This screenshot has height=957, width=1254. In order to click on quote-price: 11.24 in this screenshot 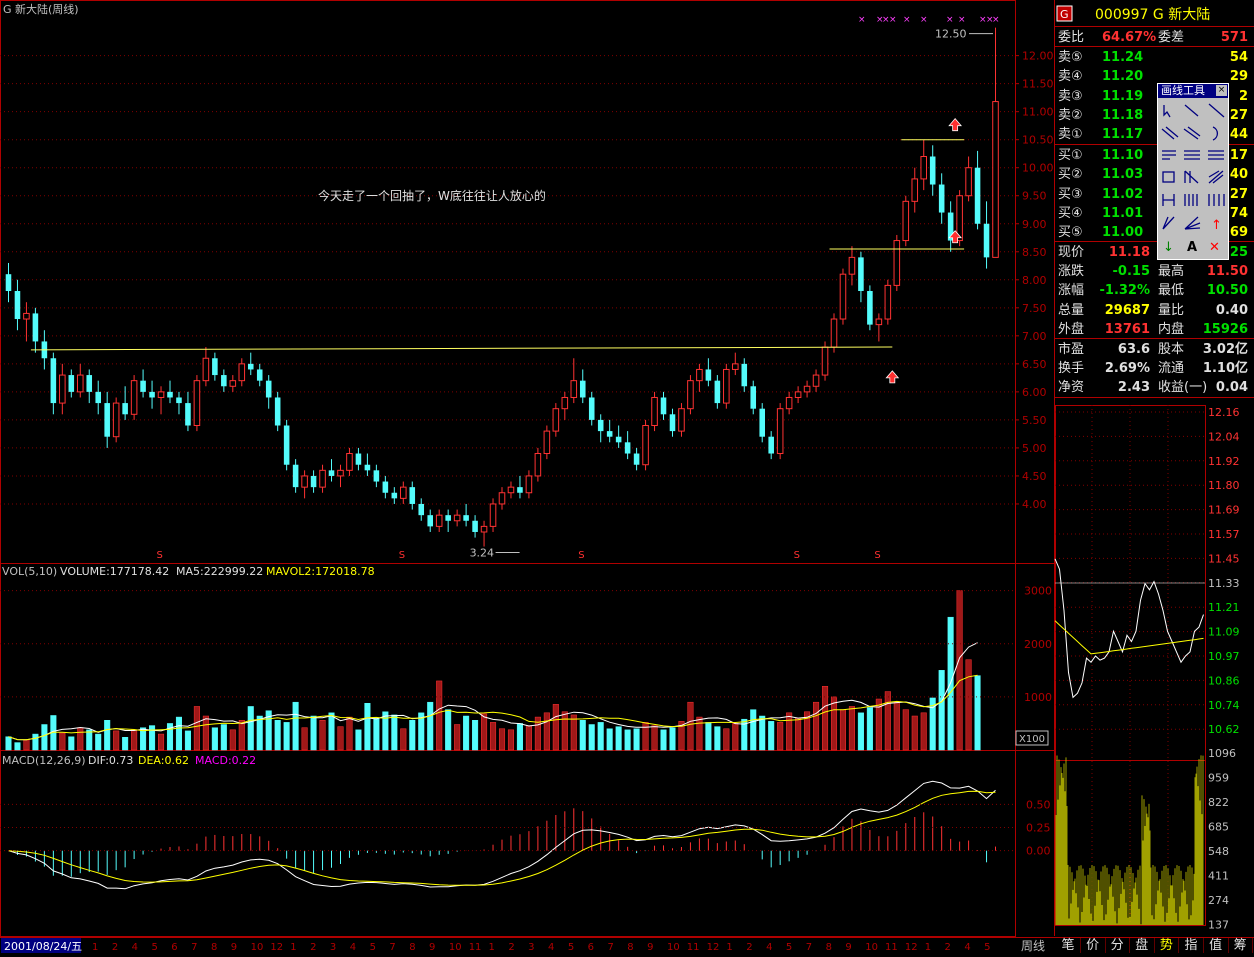, I will do `click(1123, 57)`.